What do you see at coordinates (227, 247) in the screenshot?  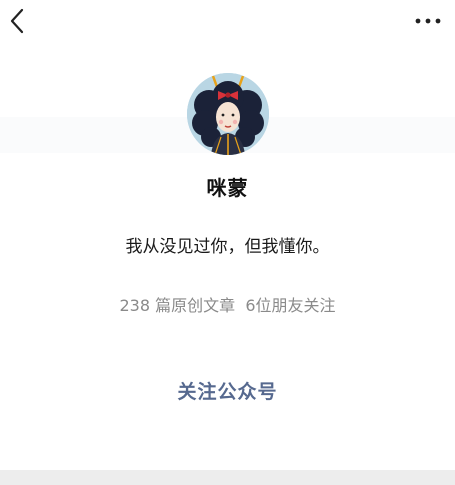 I see `account-bio: 我从没见过你，但我懂你。` at bounding box center [227, 247].